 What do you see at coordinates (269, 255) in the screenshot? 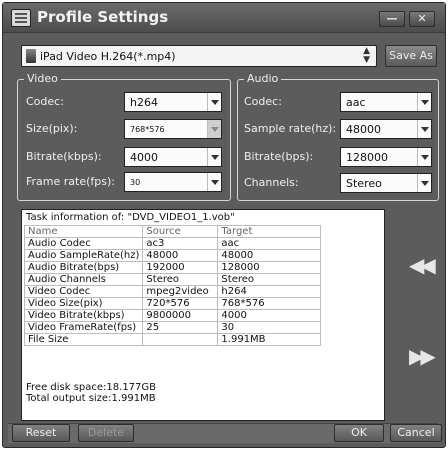
I see `cell-target: 48000` at bounding box center [269, 255].